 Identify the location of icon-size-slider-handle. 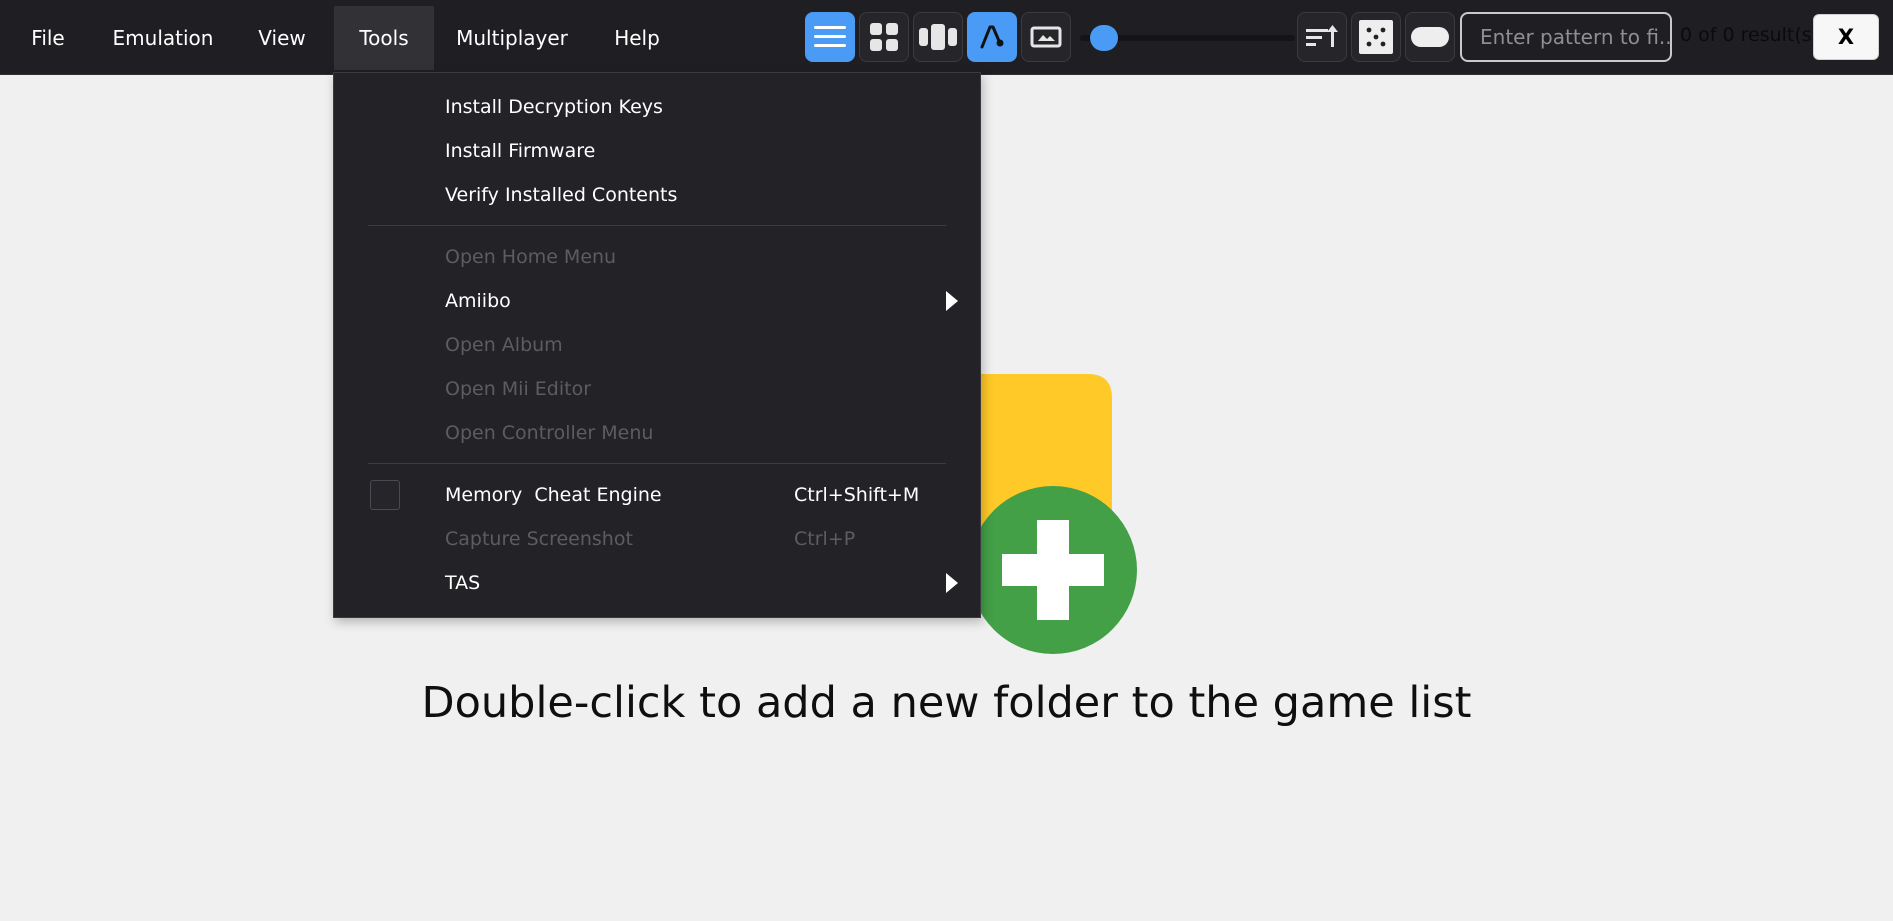
(1104, 38).